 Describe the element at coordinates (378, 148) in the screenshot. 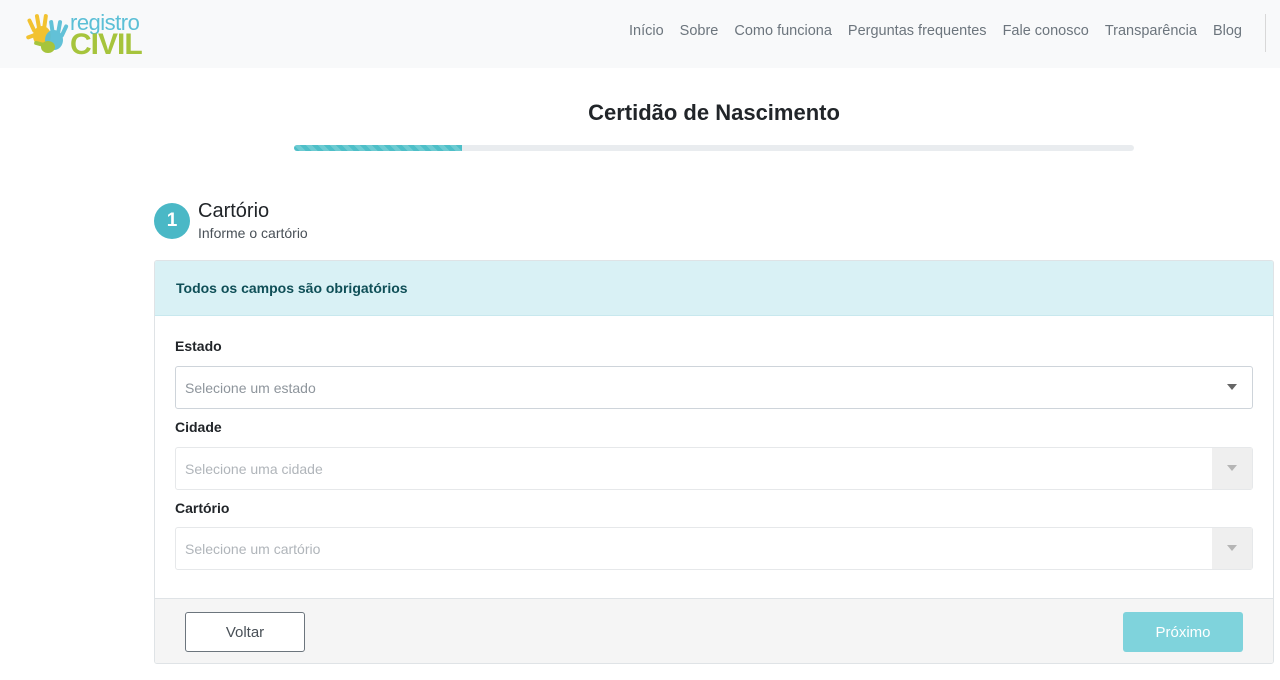

I see `progress-bar` at that location.